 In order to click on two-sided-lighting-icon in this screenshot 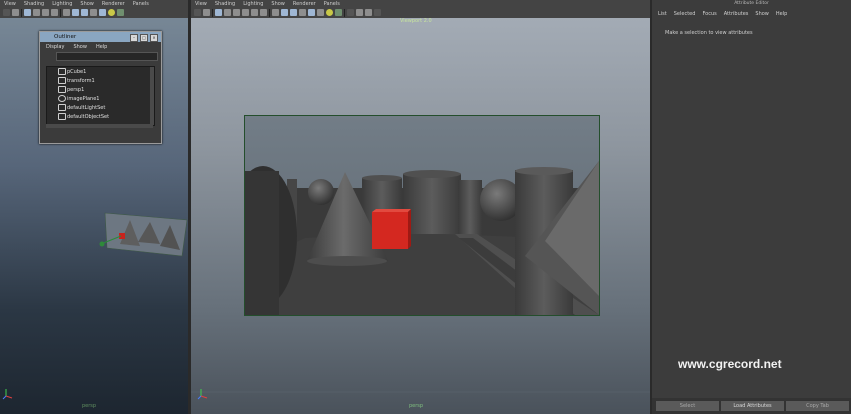, I will do `click(377, 12)`.